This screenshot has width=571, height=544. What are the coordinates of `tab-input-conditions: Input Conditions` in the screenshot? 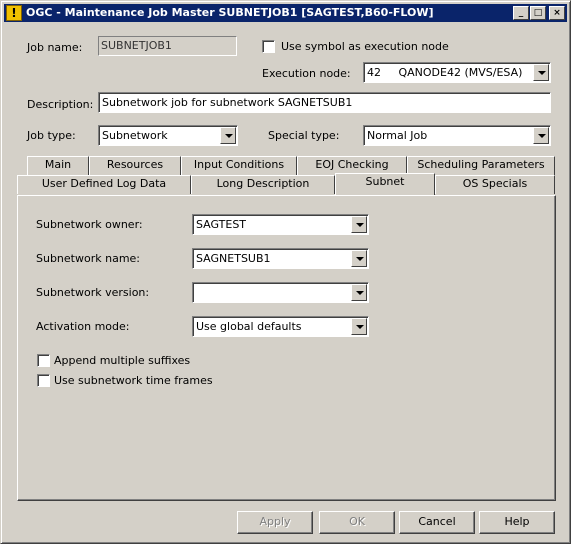 It's located at (239, 165).